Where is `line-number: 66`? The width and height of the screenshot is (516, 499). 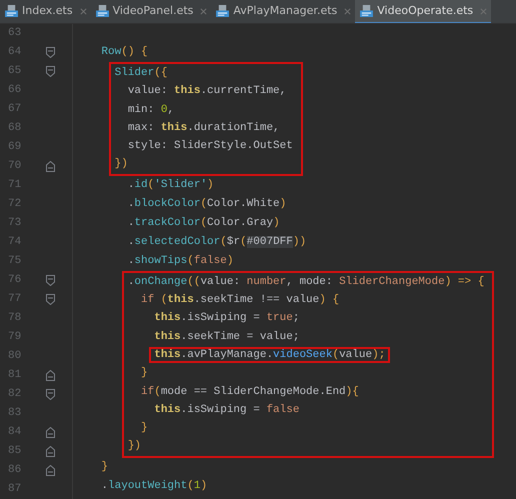 line-number: 66 is located at coordinates (14, 90).